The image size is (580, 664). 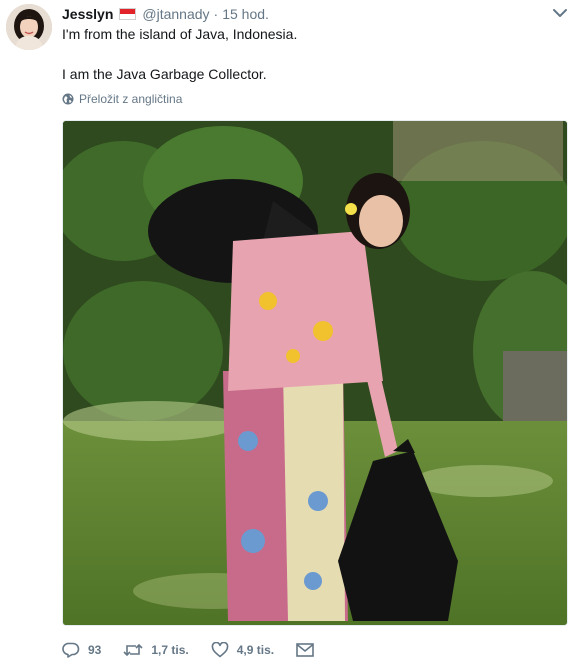 I want to click on reply-count: 93, so click(x=95, y=650).